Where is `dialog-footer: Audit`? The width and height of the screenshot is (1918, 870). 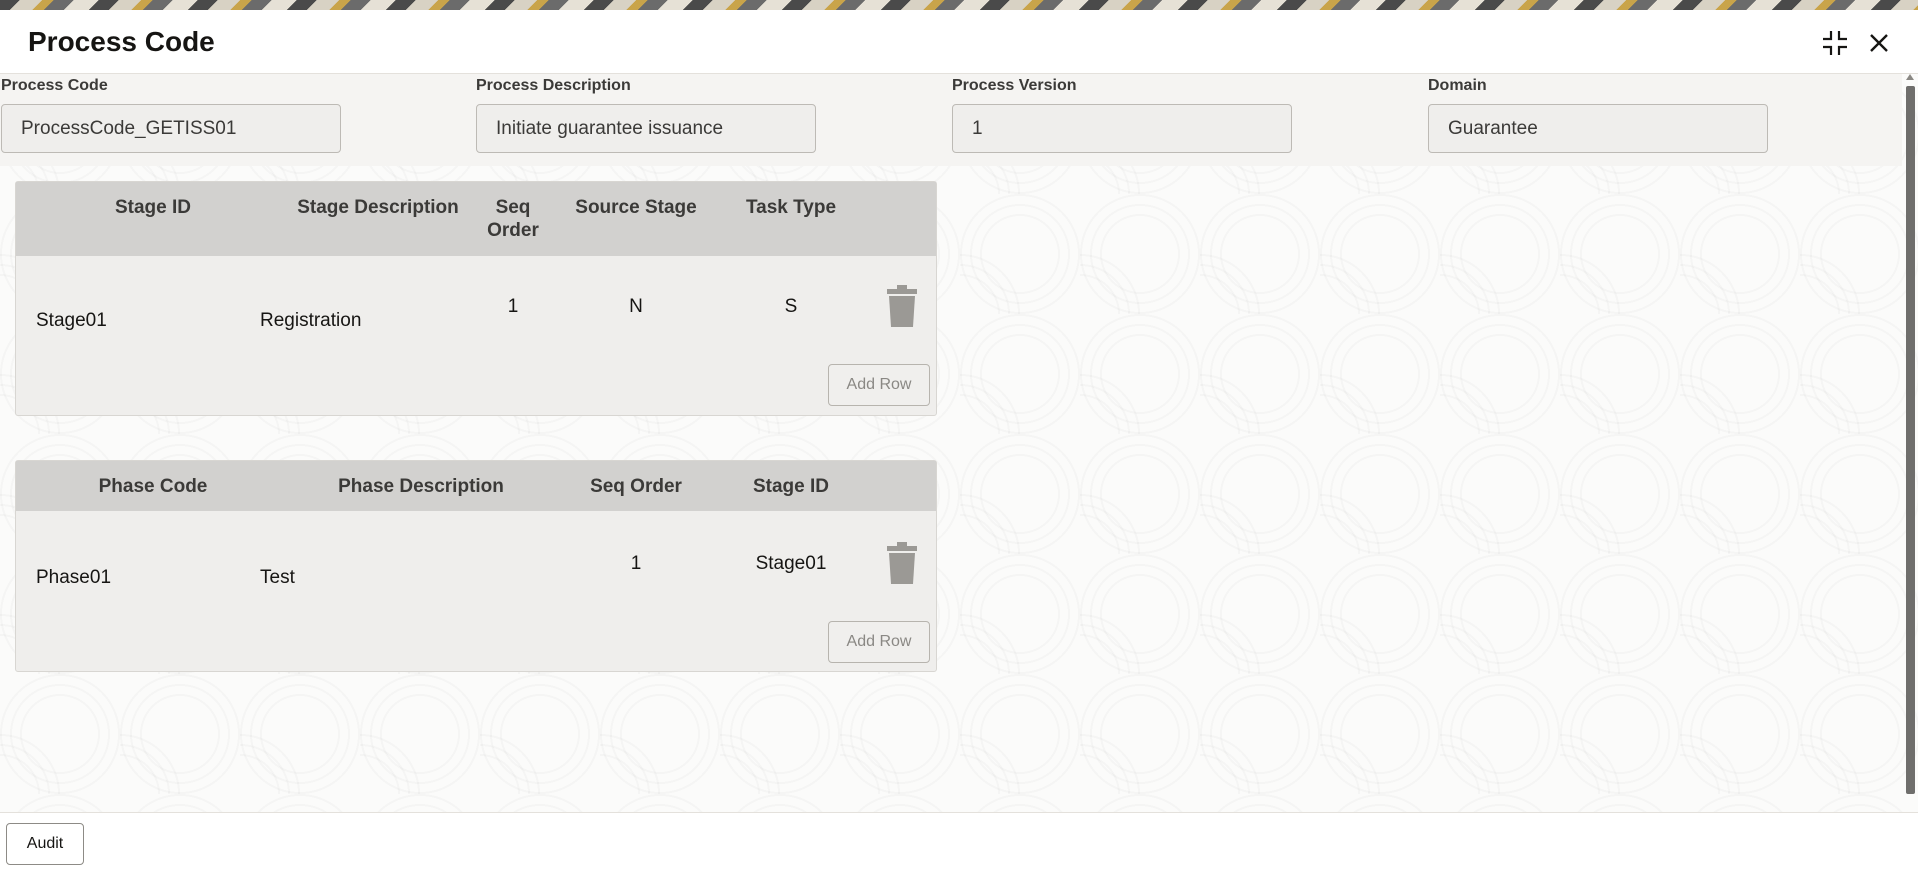
dialog-footer: Audit is located at coordinates (959, 841).